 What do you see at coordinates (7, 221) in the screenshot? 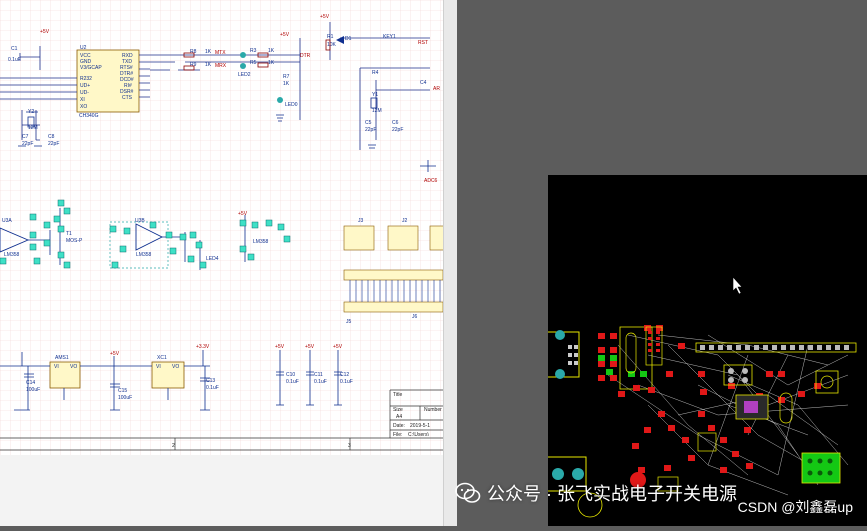
I see `svg-text: U3A` at bounding box center [7, 221].